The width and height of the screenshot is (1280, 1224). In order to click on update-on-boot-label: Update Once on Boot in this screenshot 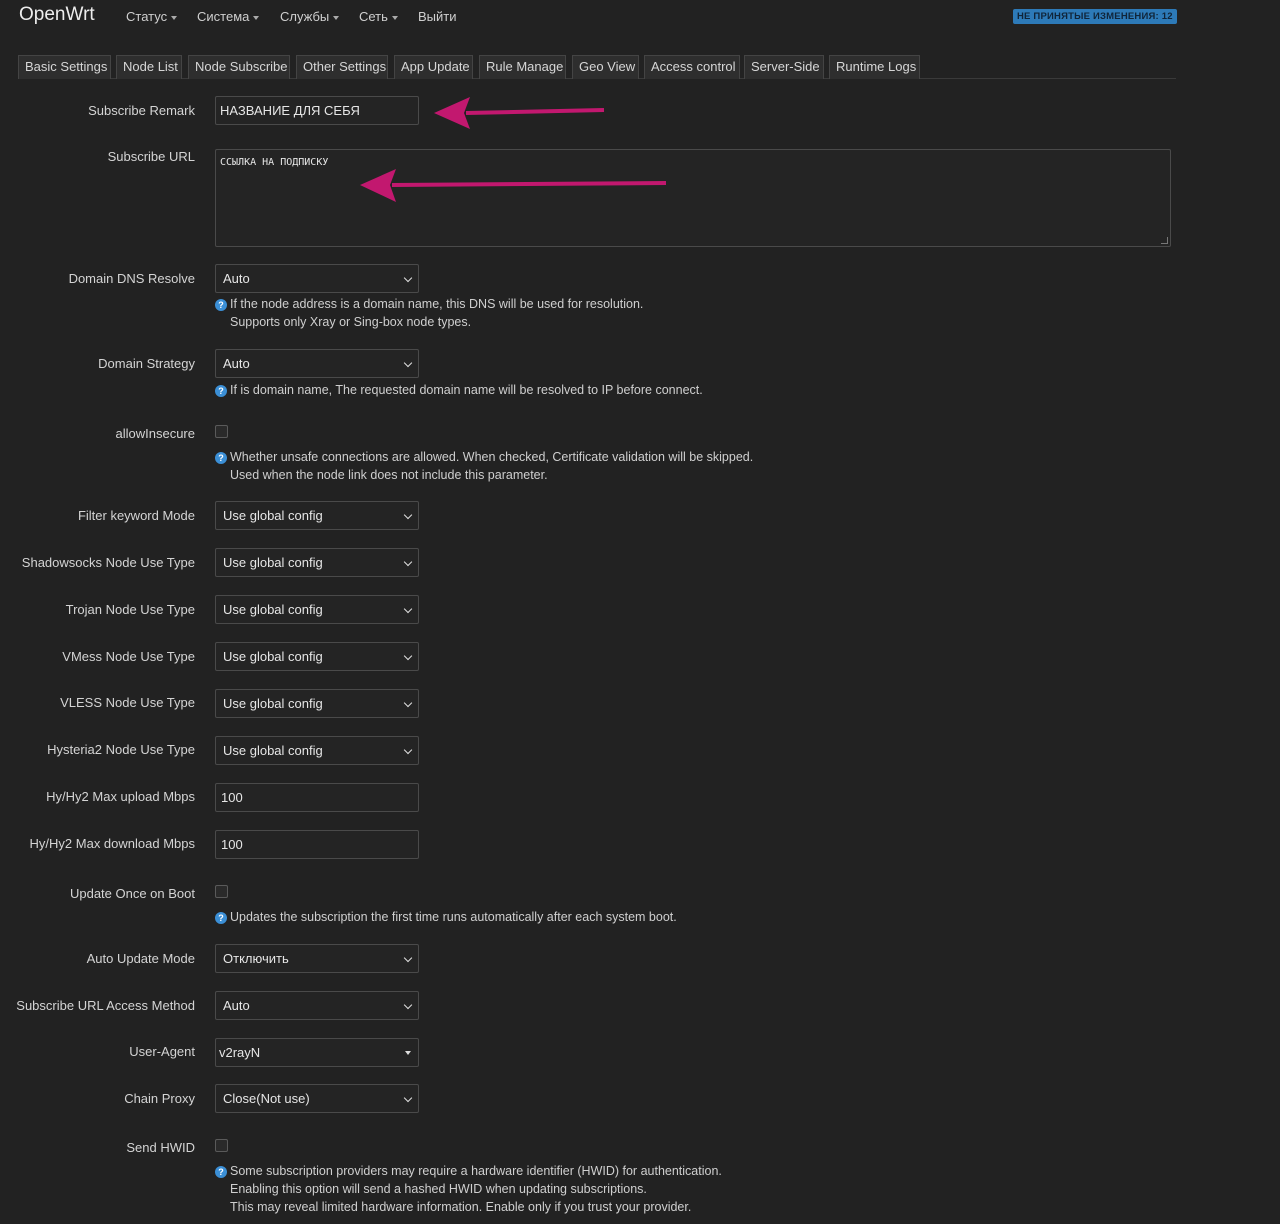, I will do `click(132, 893)`.